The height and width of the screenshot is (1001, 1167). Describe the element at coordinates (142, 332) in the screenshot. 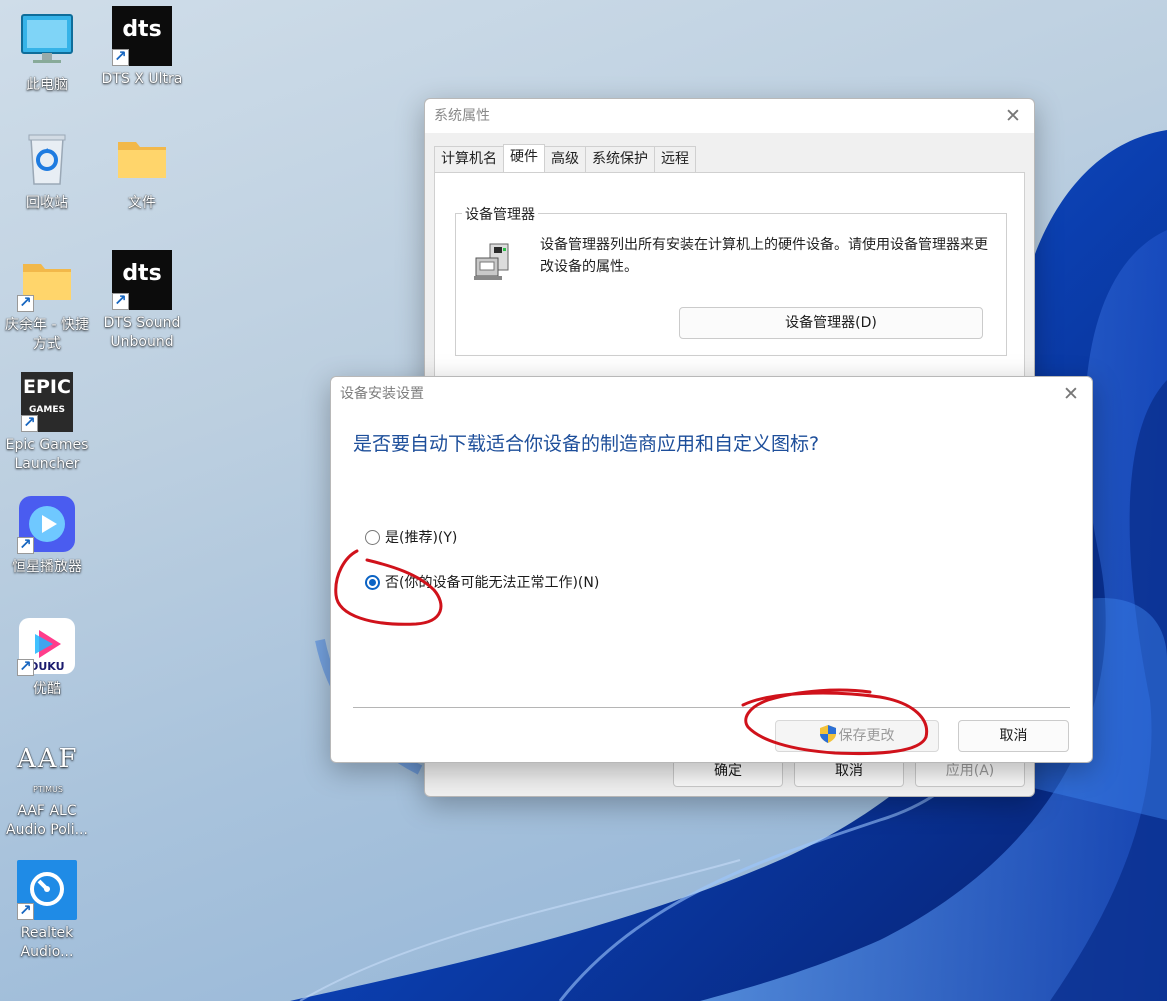

I see `desktop-icon-label: DTS Sound Unbound` at that location.